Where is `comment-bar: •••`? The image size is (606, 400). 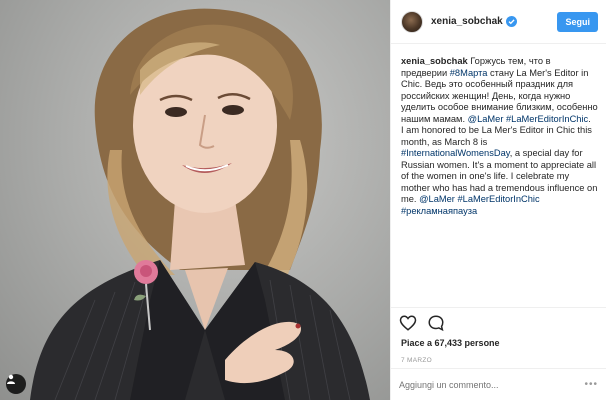 comment-bar: ••• is located at coordinates (498, 384).